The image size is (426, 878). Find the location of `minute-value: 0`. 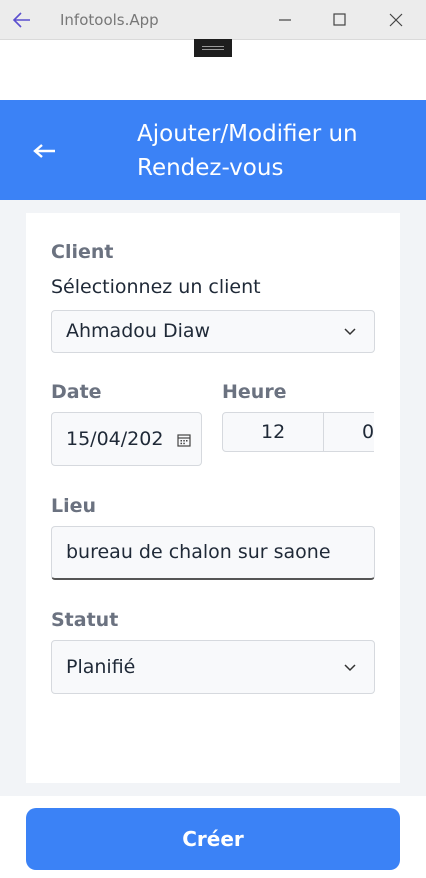

minute-value: 0 is located at coordinates (368, 432).